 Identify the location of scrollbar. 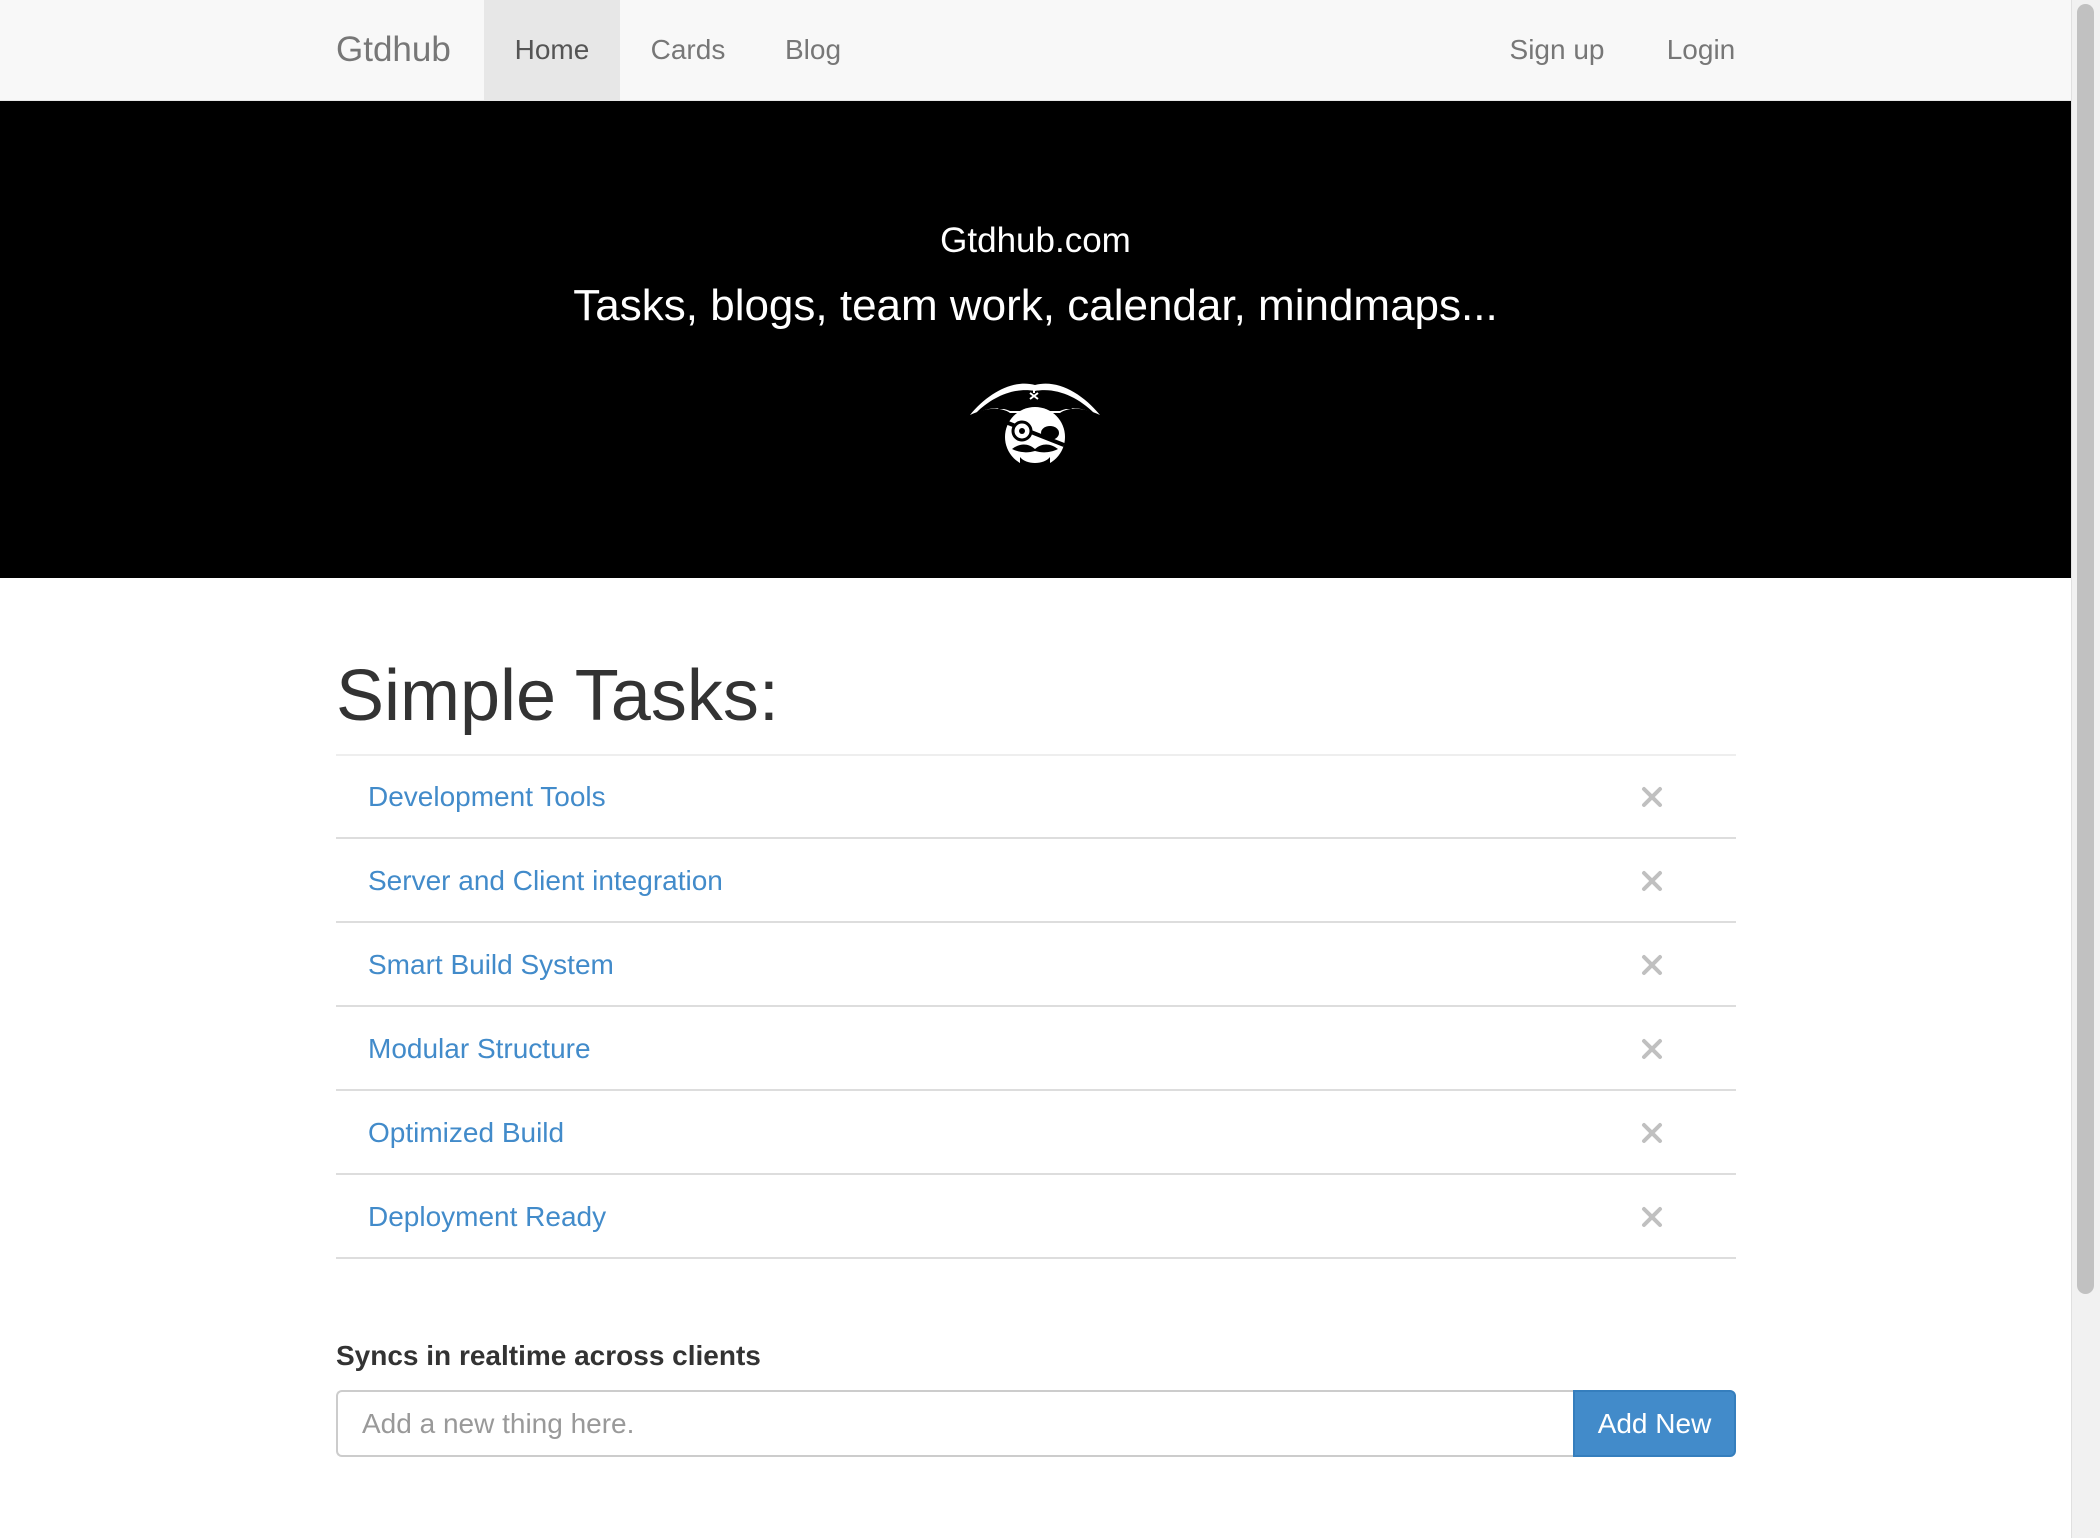
(2085, 769).